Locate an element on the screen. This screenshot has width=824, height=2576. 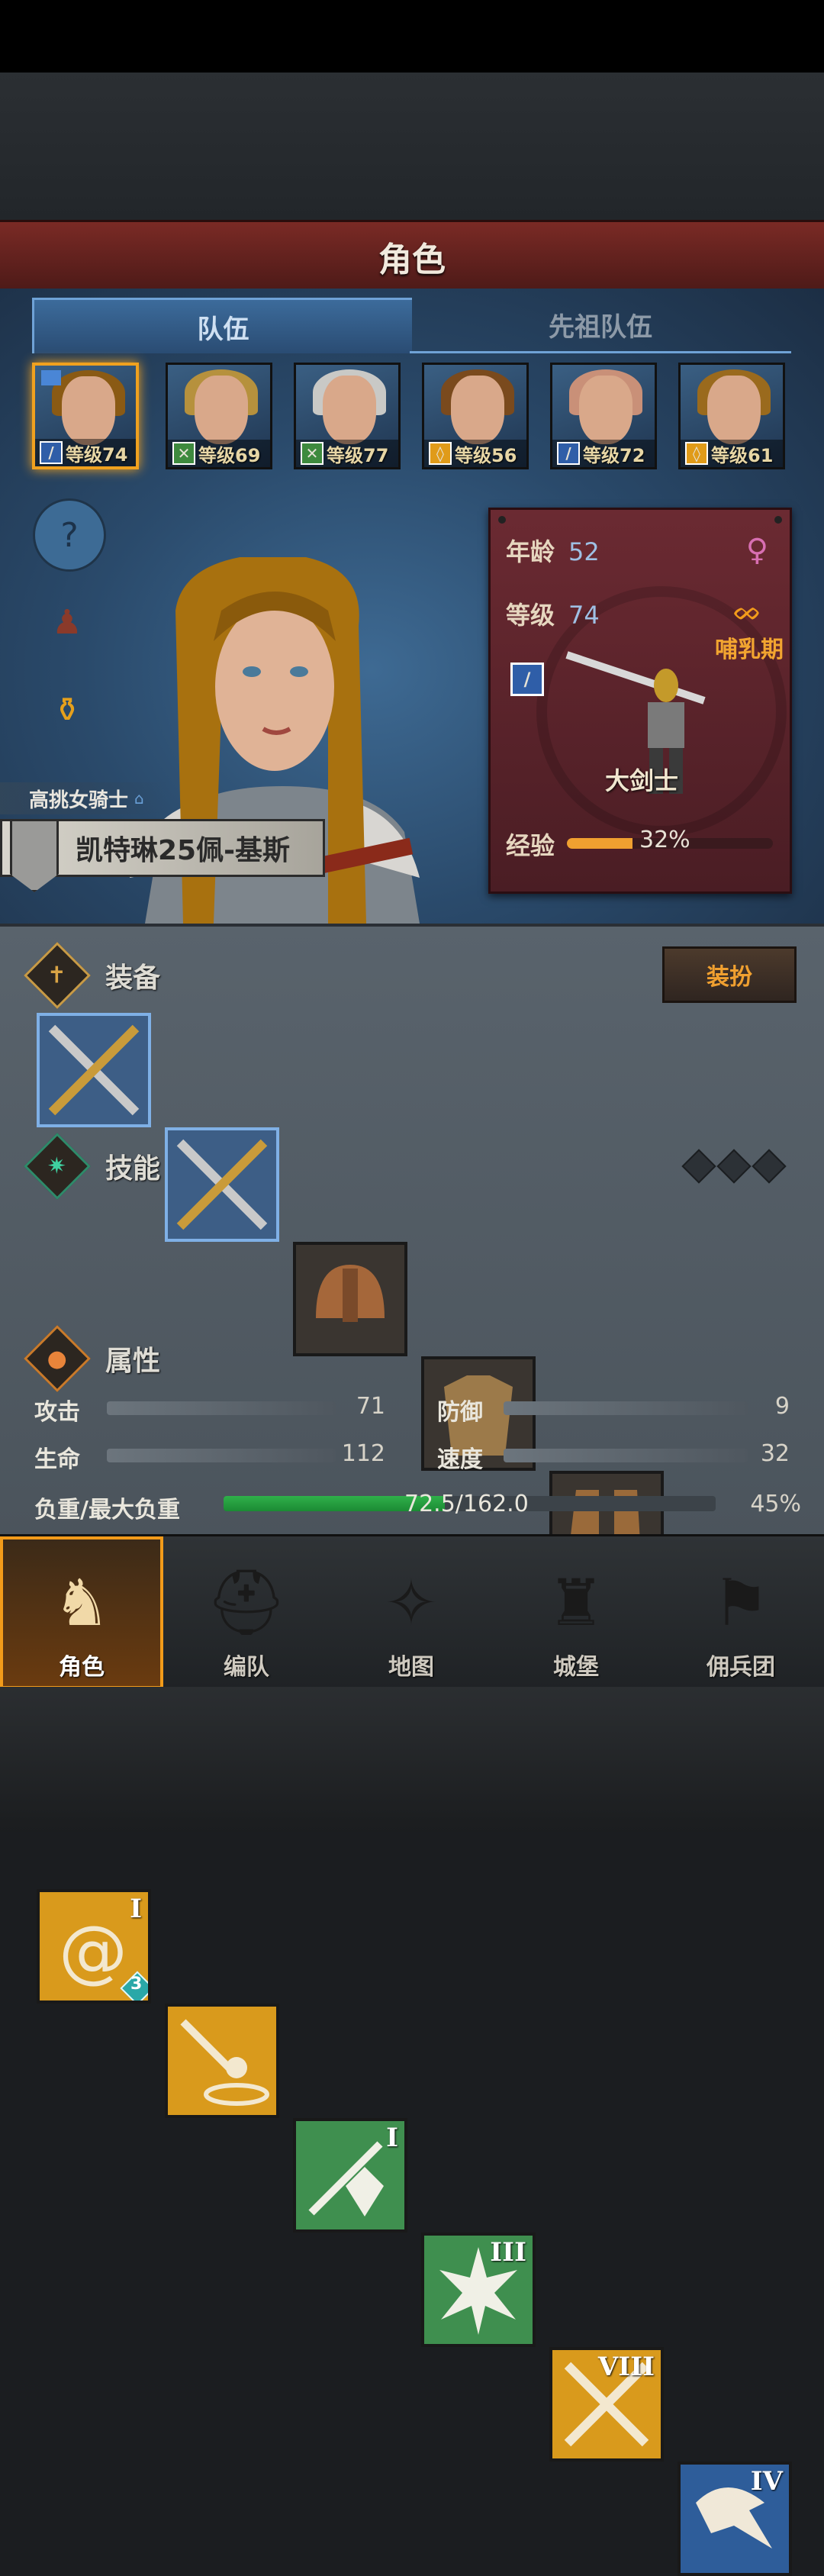
female-icon: ♀ is located at coordinates (757, 550).